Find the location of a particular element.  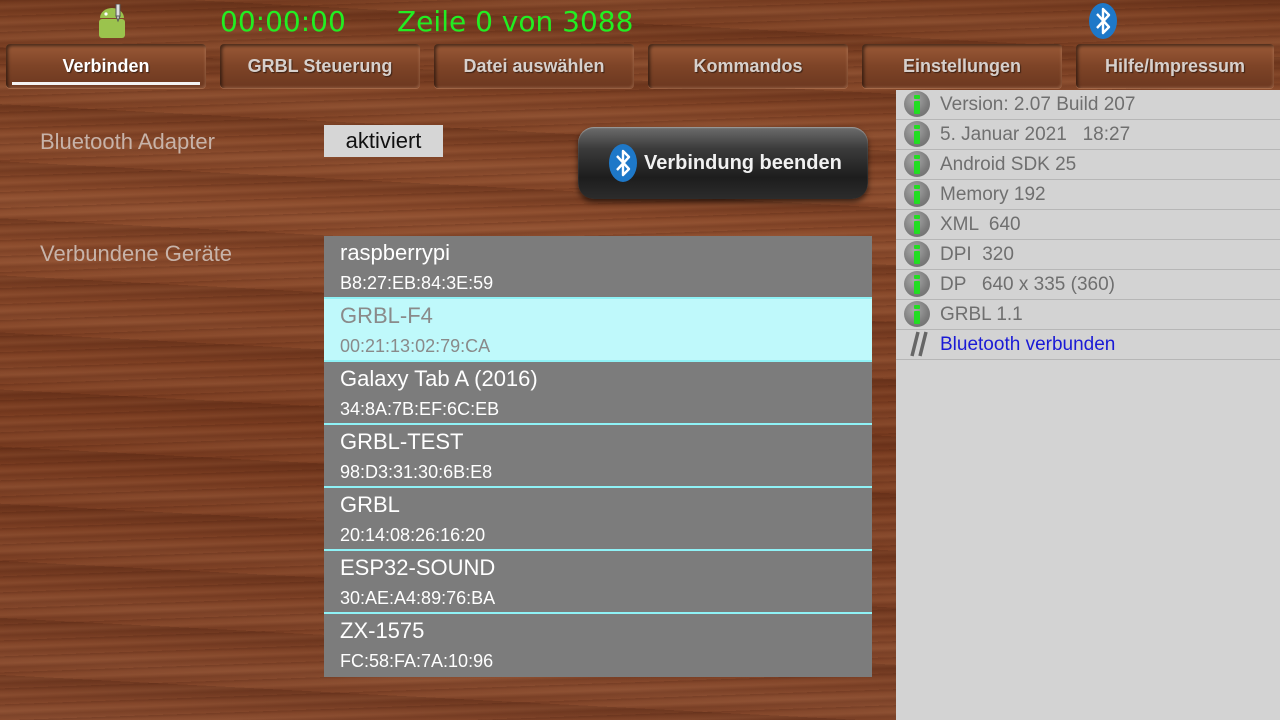

tab-label: Hilfe/Impressum is located at coordinates (1175, 65).